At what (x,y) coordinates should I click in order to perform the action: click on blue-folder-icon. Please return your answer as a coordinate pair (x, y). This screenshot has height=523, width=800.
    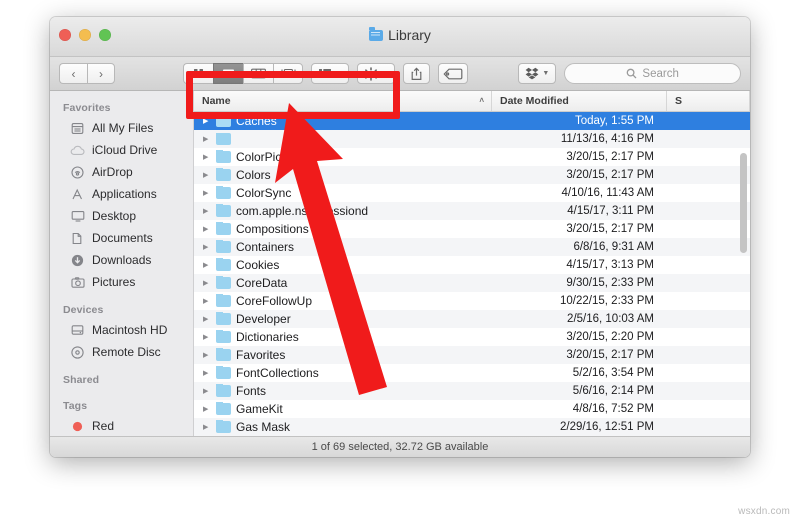
    Looking at the image, I should click on (376, 34).